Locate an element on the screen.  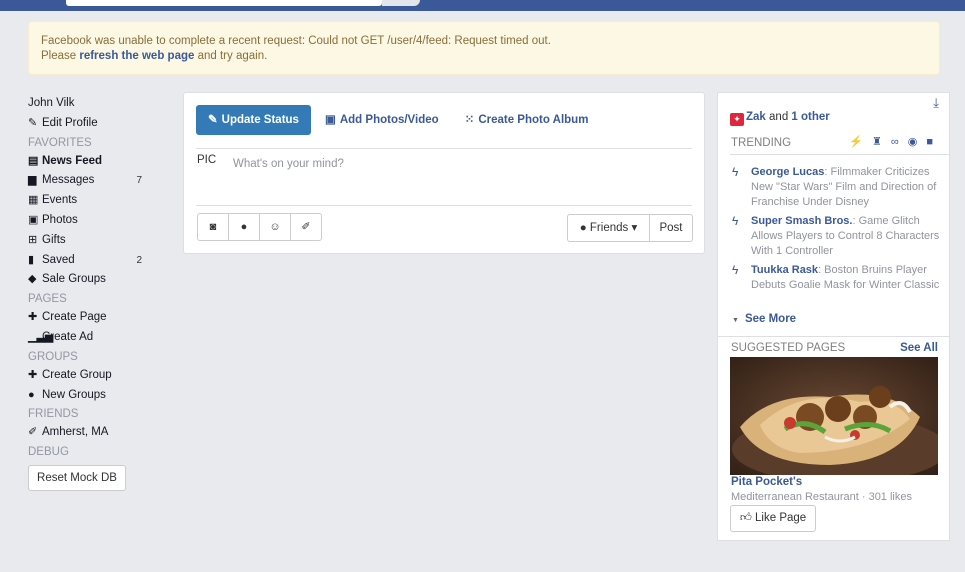
gift-icon: ✦ is located at coordinates (737, 119).